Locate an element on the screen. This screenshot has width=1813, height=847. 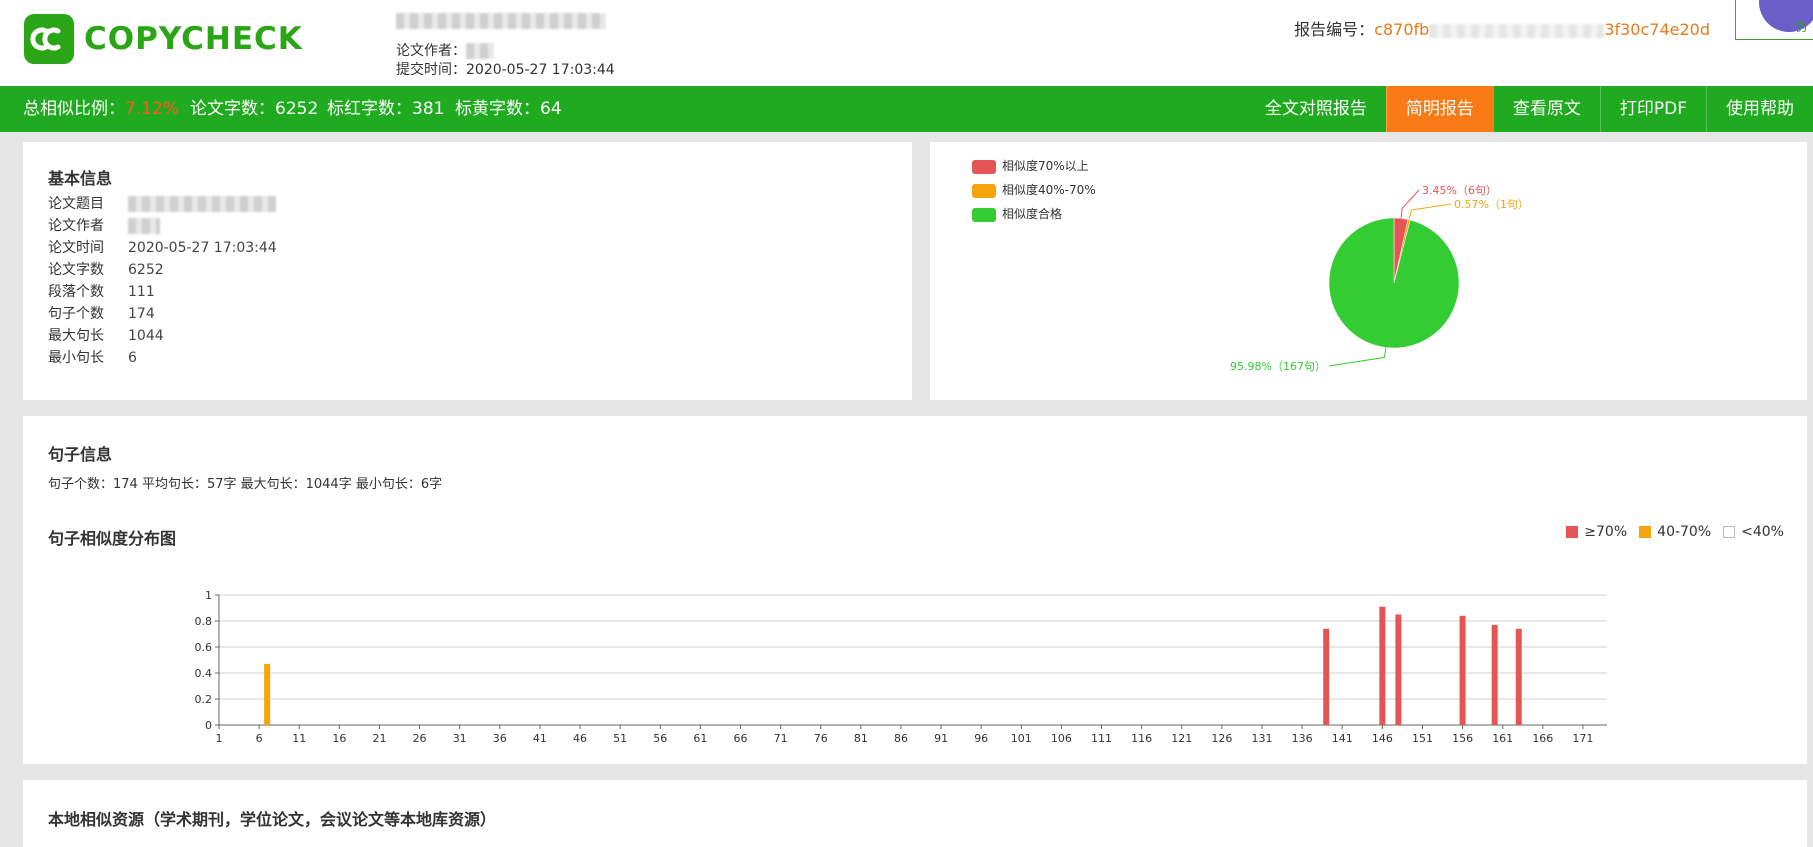
x-tick-label: 21 is located at coordinates (379, 738).